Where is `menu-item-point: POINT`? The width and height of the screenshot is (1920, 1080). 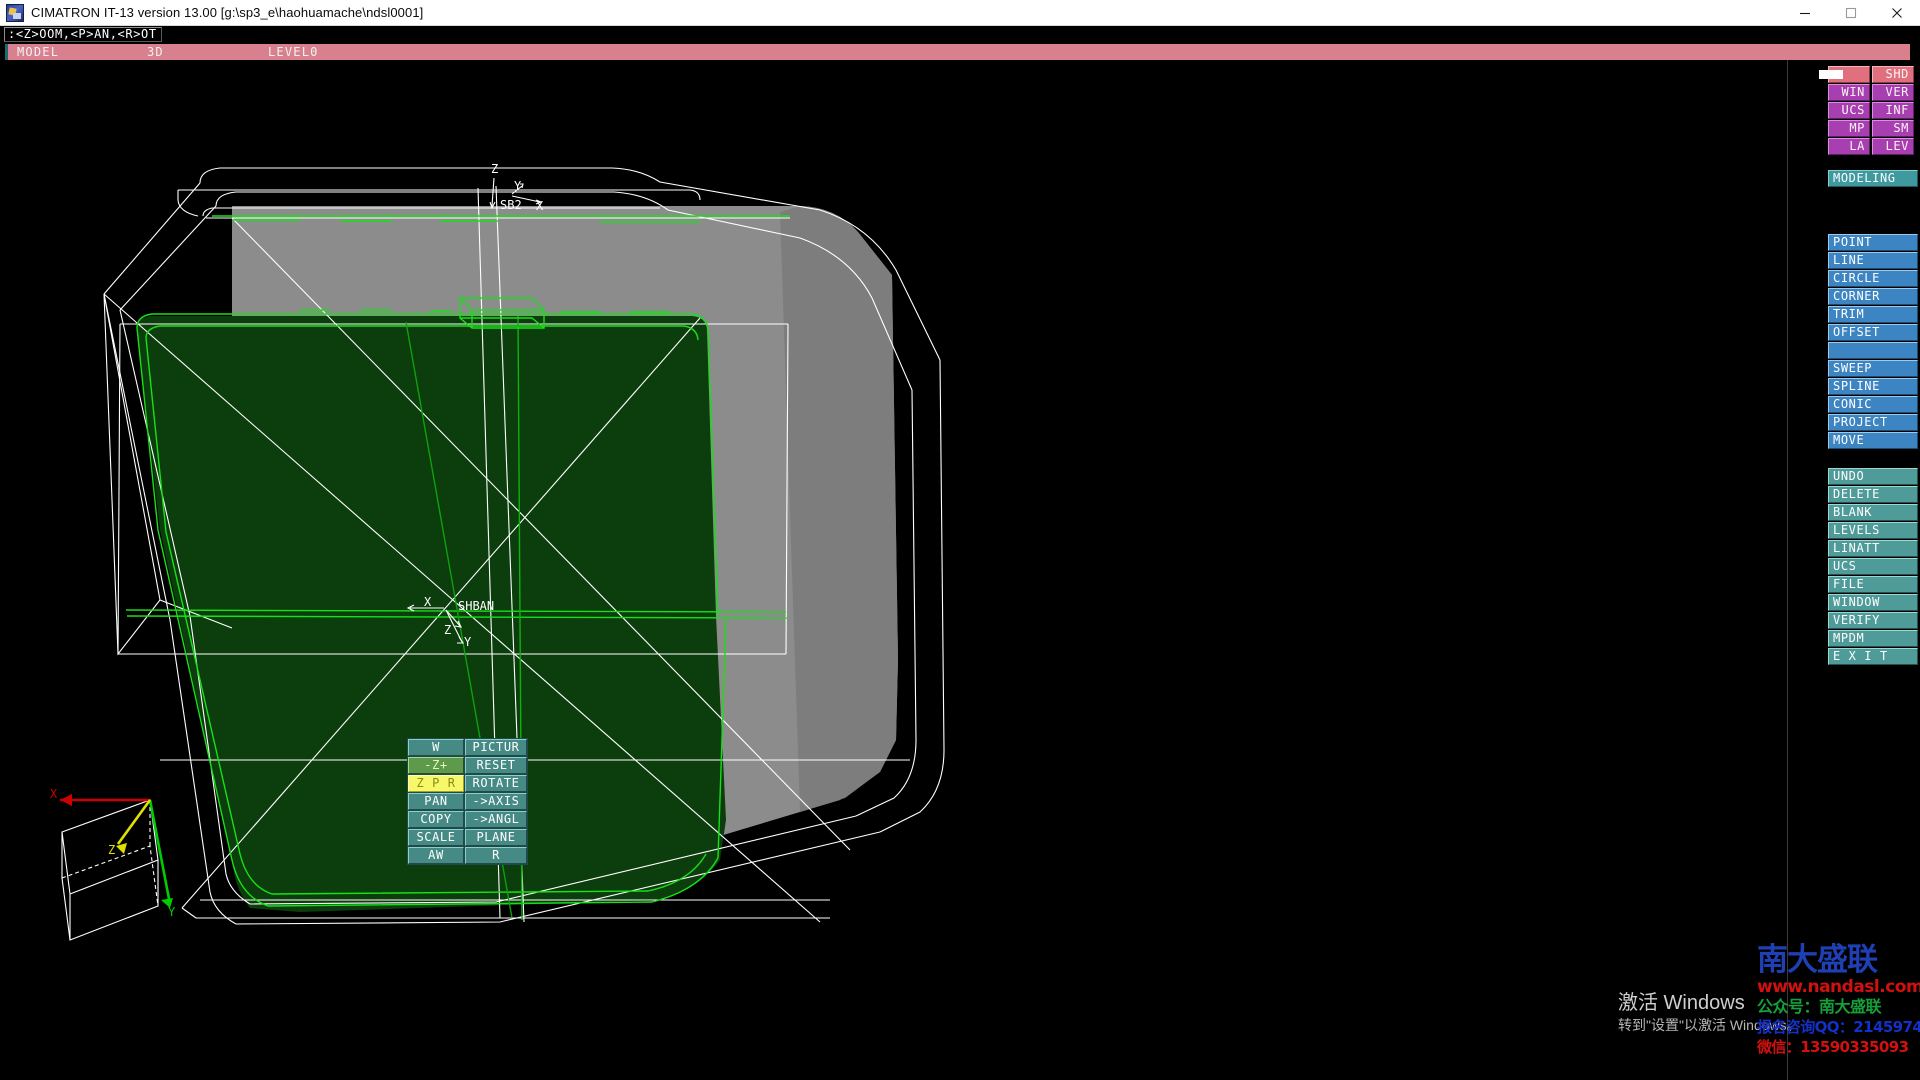
menu-item-point: POINT is located at coordinates (1873, 242).